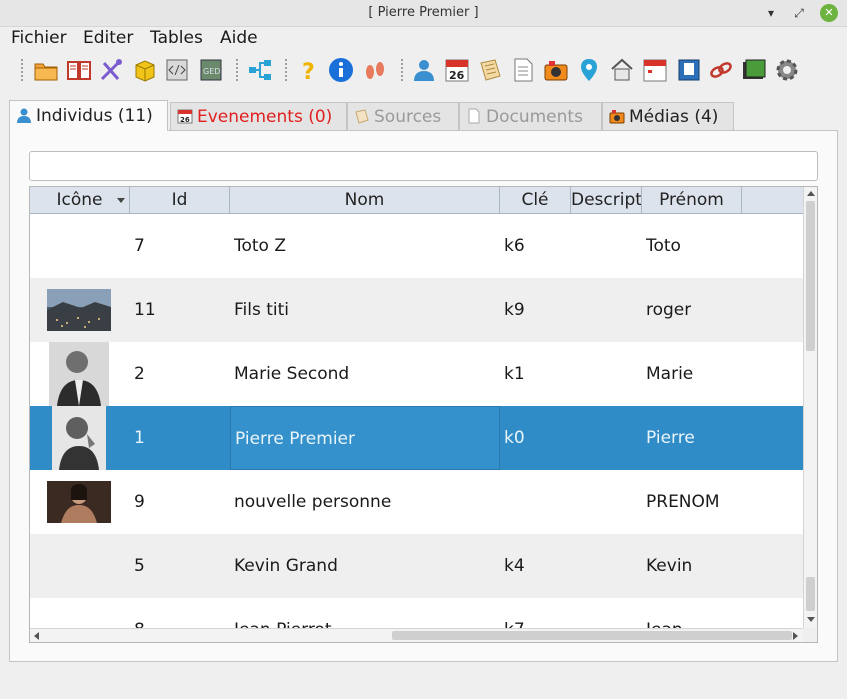 This screenshot has width=847, height=699. What do you see at coordinates (799, 13) in the screenshot?
I see `maximize-button: ⤢` at bounding box center [799, 13].